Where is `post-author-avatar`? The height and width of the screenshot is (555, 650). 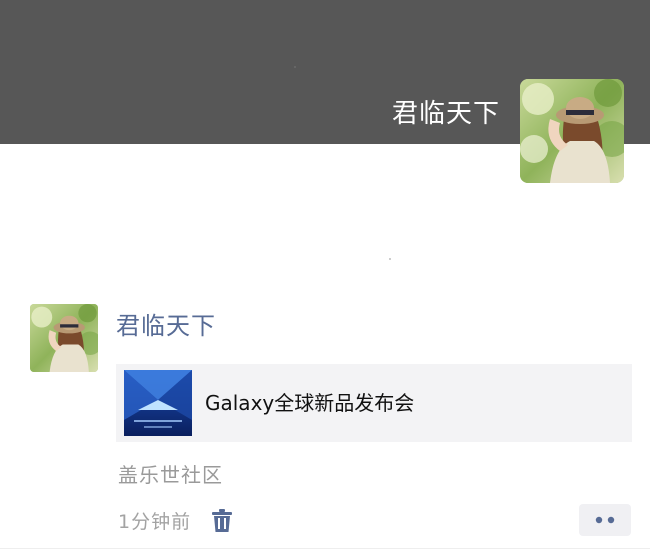
post-author-avatar is located at coordinates (64, 338).